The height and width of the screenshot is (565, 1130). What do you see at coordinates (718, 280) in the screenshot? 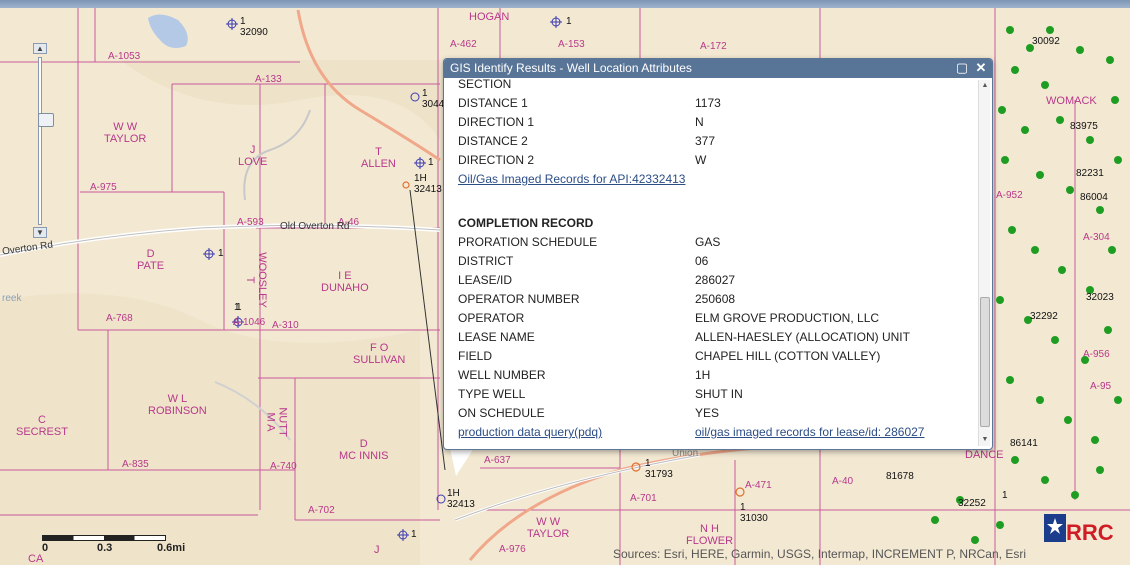
I see `attribute-row: LEASE/ID 286027` at bounding box center [718, 280].